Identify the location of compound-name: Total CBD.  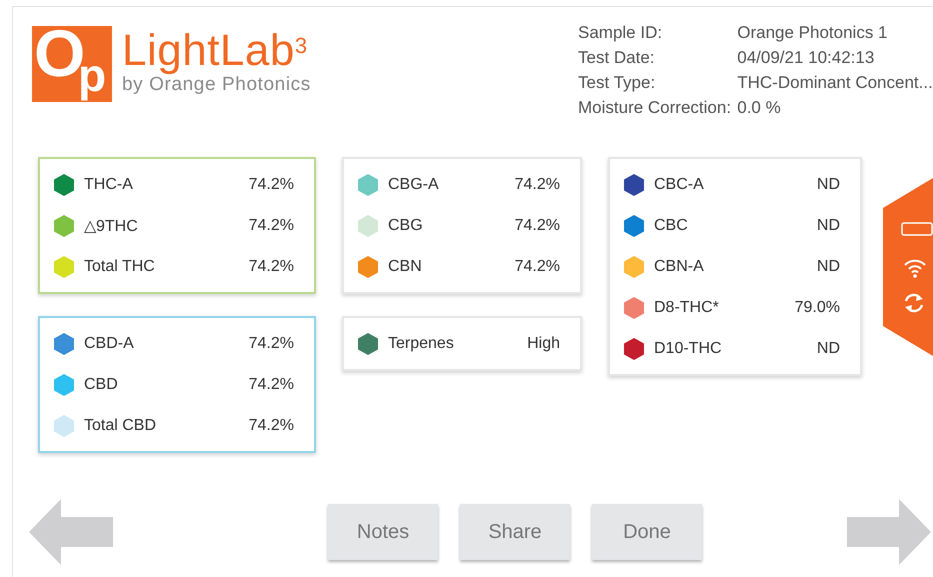
(121, 425).